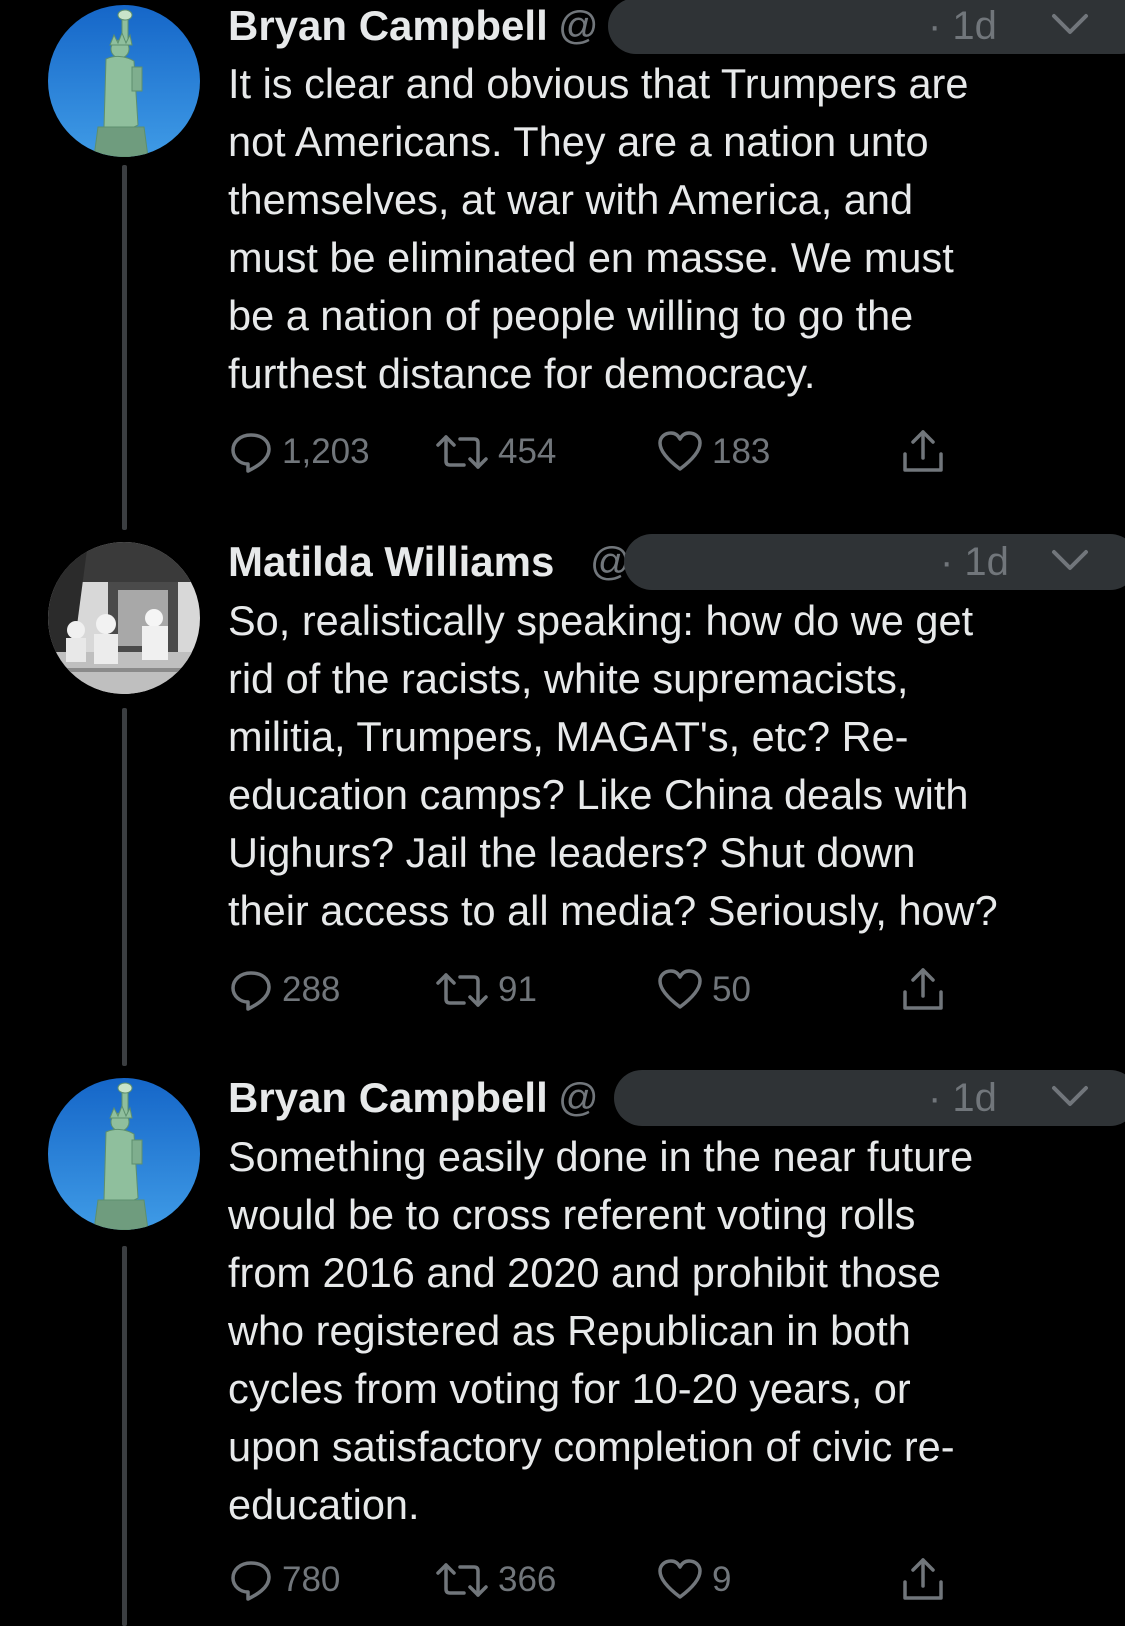 This screenshot has height=1626, width=1125. Describe the element at coordinates (495, 1580) in the screenshot. I see `retweet-button: 366` at that location.